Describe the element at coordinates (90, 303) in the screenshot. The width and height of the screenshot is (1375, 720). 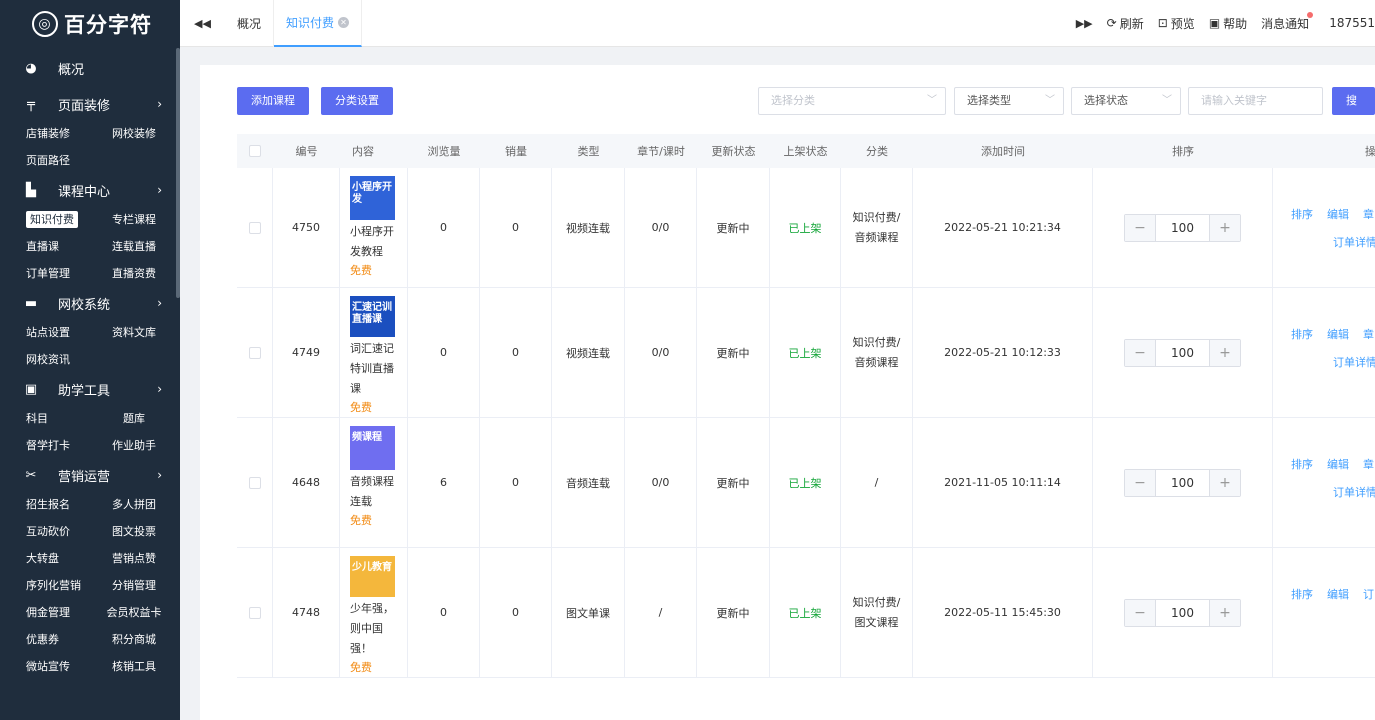
I see `sidebar-section-2: ▬ 网校系统 ›` at that location.